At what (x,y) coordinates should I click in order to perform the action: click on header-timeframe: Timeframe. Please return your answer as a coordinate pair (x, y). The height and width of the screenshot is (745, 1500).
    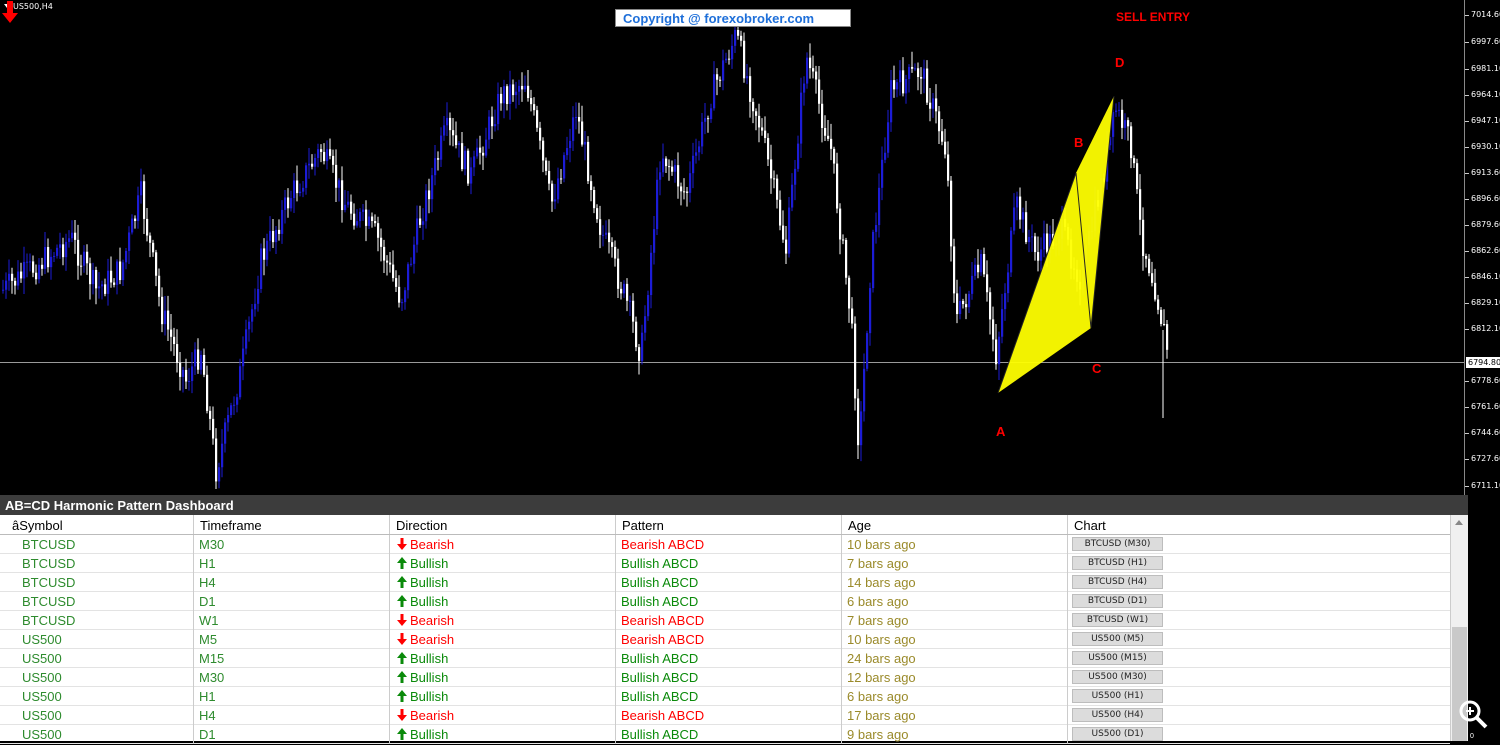
    Looking at the image, I should click on (291, 524).